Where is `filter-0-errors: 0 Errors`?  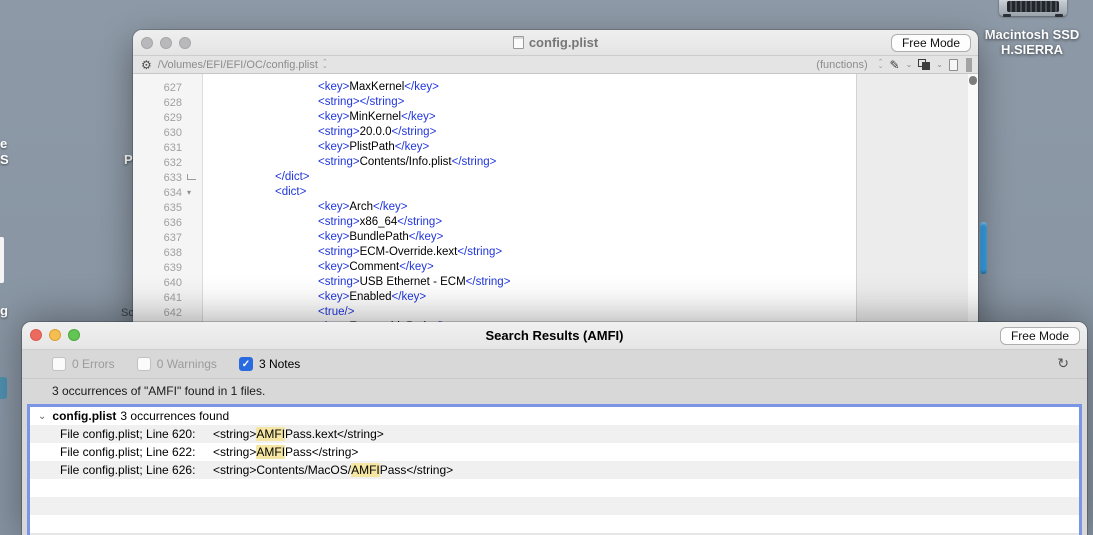
filter-0-errors: 0 Errors is located at coordinates (83, 364).